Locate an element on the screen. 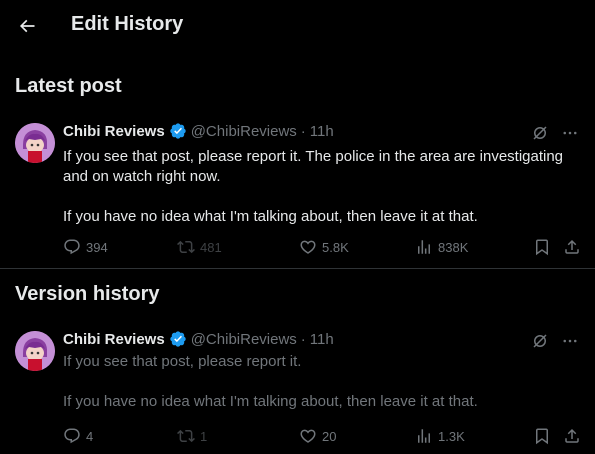 Image resolution: width=595 pixels, height=454 pixels. views-button: 1.3K is located at coordinates (440, 436).